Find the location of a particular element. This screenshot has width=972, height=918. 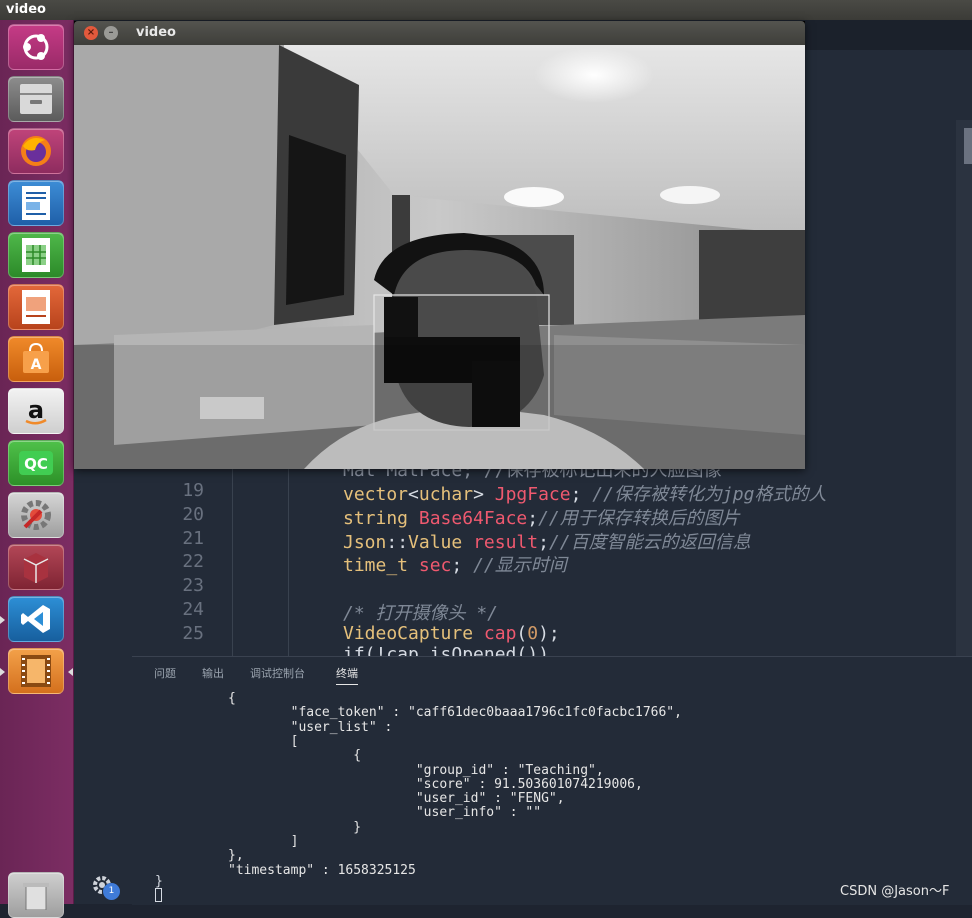

minimap-marker is located at coordinates (968, 146).